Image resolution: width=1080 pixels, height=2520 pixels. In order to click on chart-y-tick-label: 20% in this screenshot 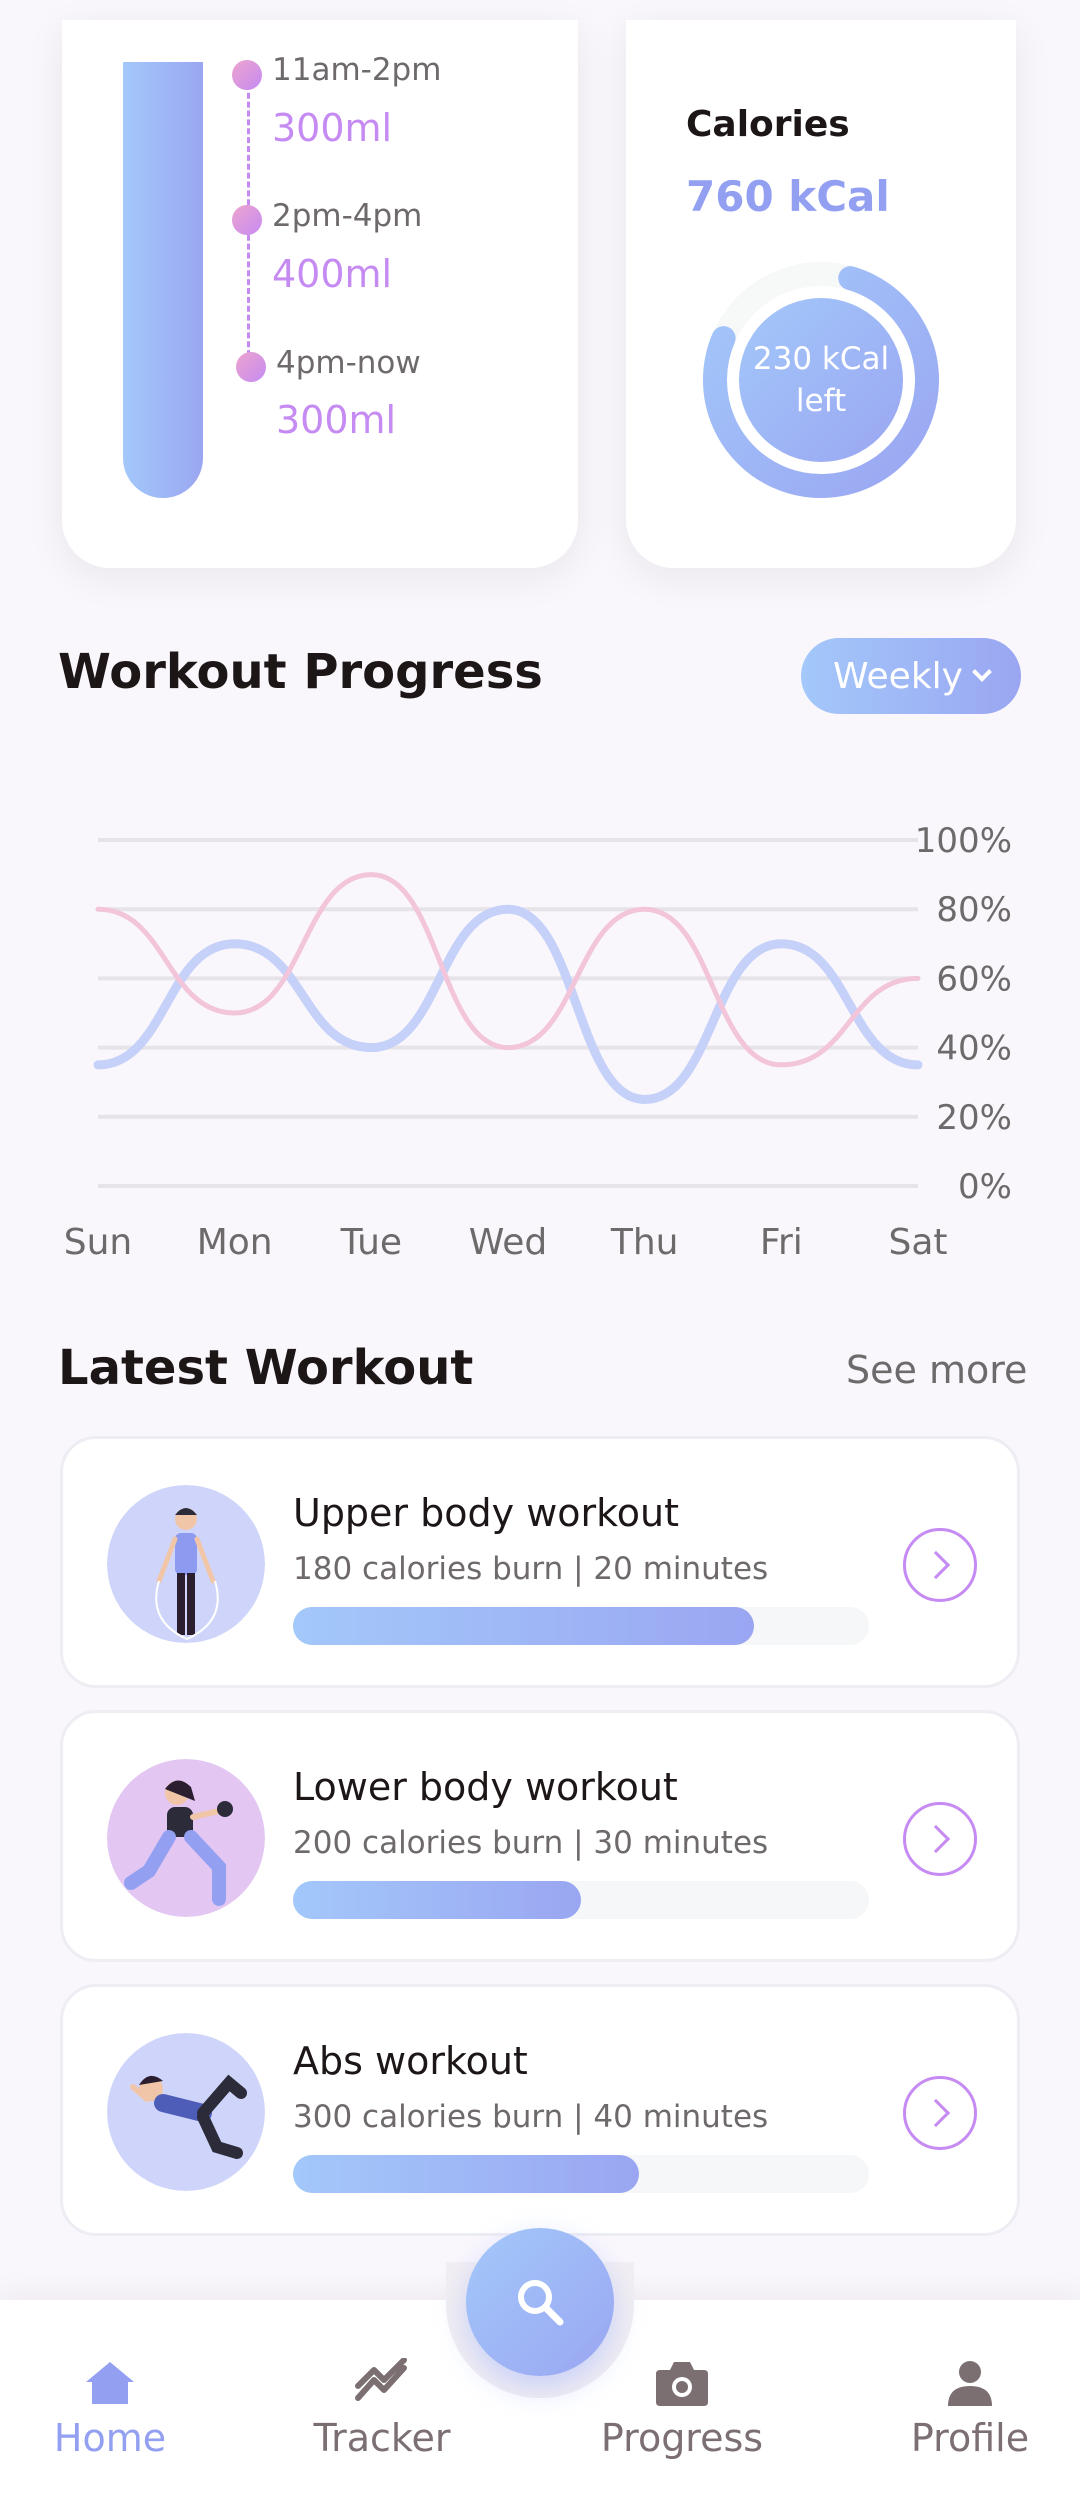, I will do `click(974, 1118)`.